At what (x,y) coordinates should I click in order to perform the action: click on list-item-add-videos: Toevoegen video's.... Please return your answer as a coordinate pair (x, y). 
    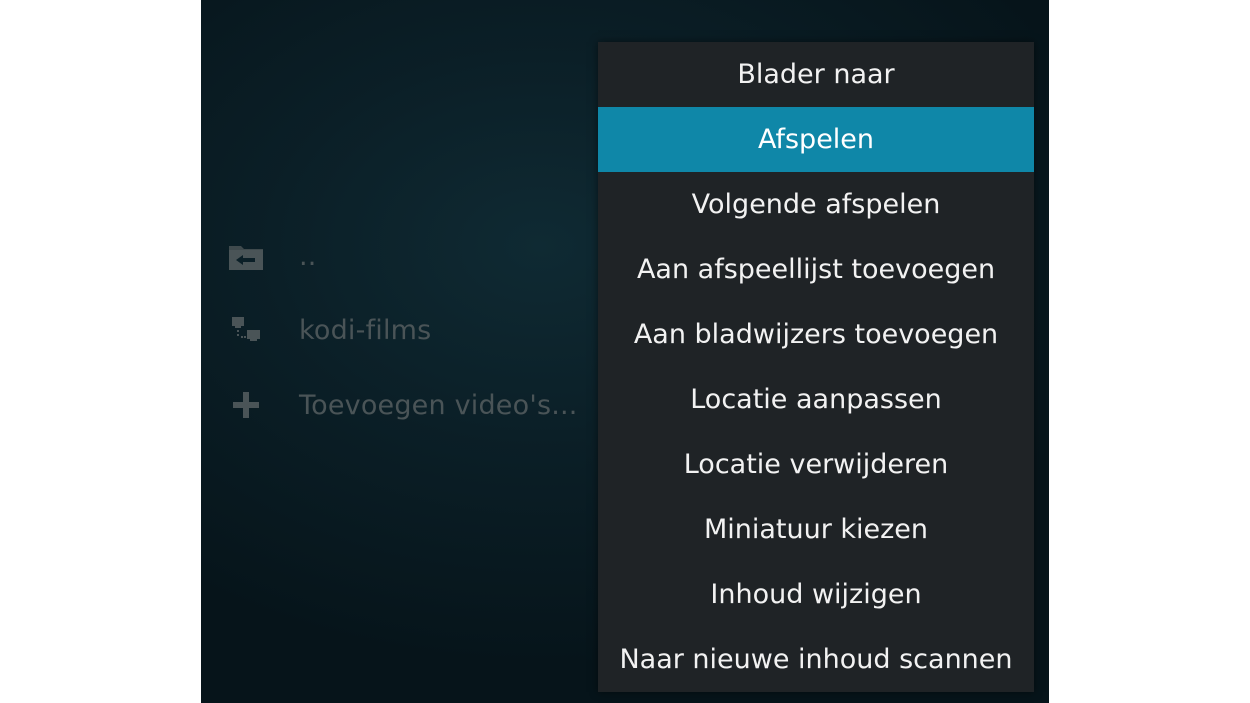
    Looking at the image, I should click on (402, 405).